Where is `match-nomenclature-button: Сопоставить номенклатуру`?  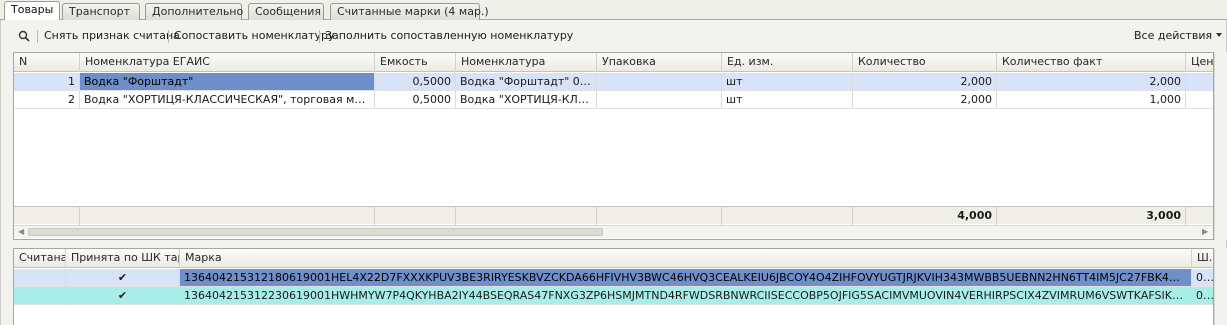 match-nomenclature-button: Сопоставить номенклатуру is located at coordinates (254, 36).